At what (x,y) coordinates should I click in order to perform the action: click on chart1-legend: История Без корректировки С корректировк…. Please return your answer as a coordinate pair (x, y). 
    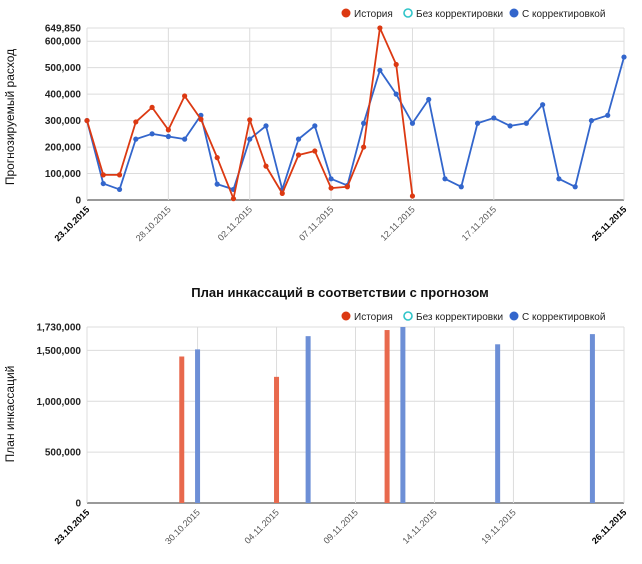
    Looking at the image, I should click on (473, 14).